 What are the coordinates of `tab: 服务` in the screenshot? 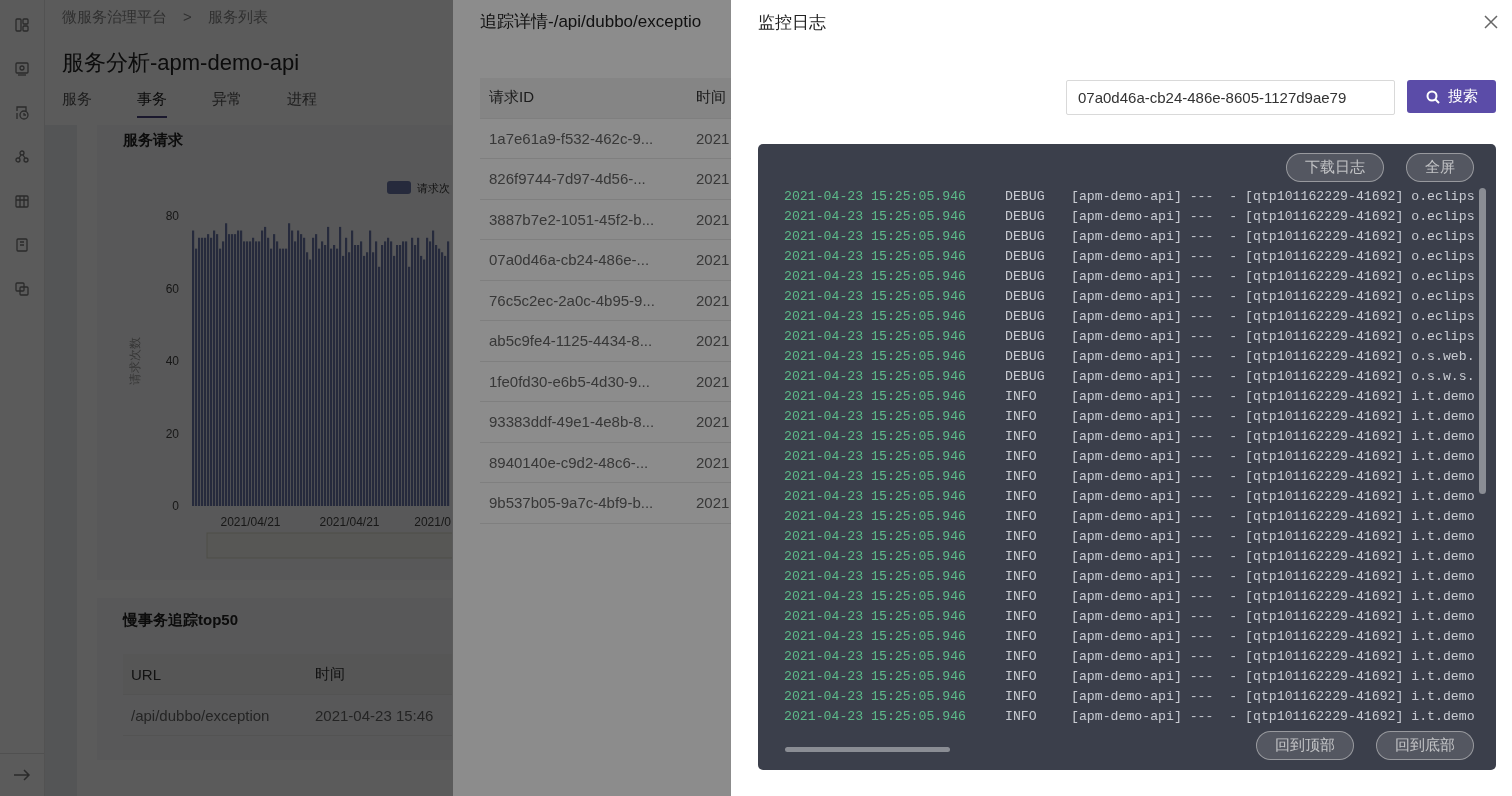 It's located at (77, 103).